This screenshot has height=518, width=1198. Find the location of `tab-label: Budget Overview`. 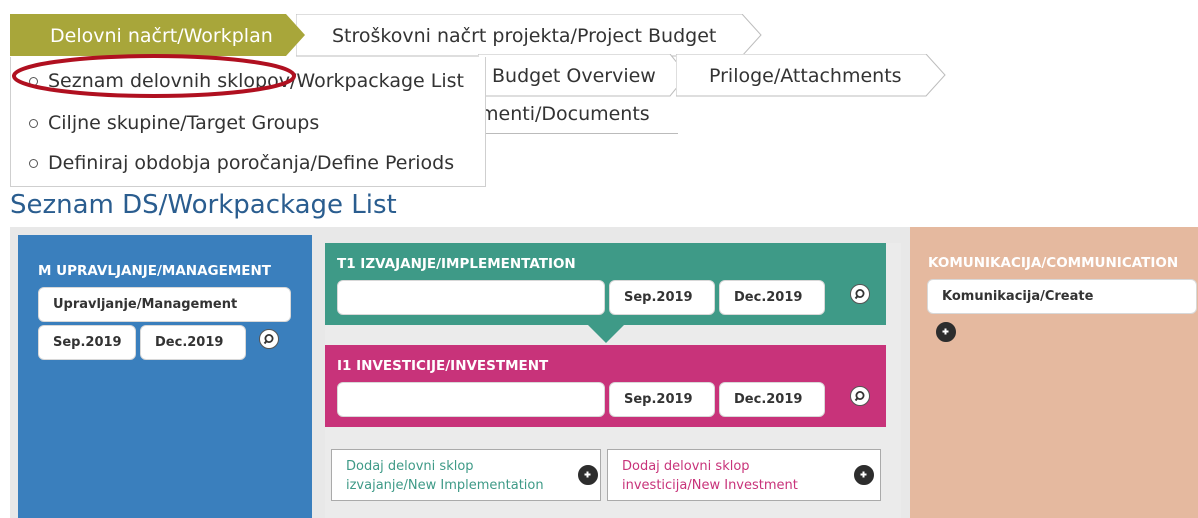

tab-label: Budget Overview is located at coordinates (574, 75).